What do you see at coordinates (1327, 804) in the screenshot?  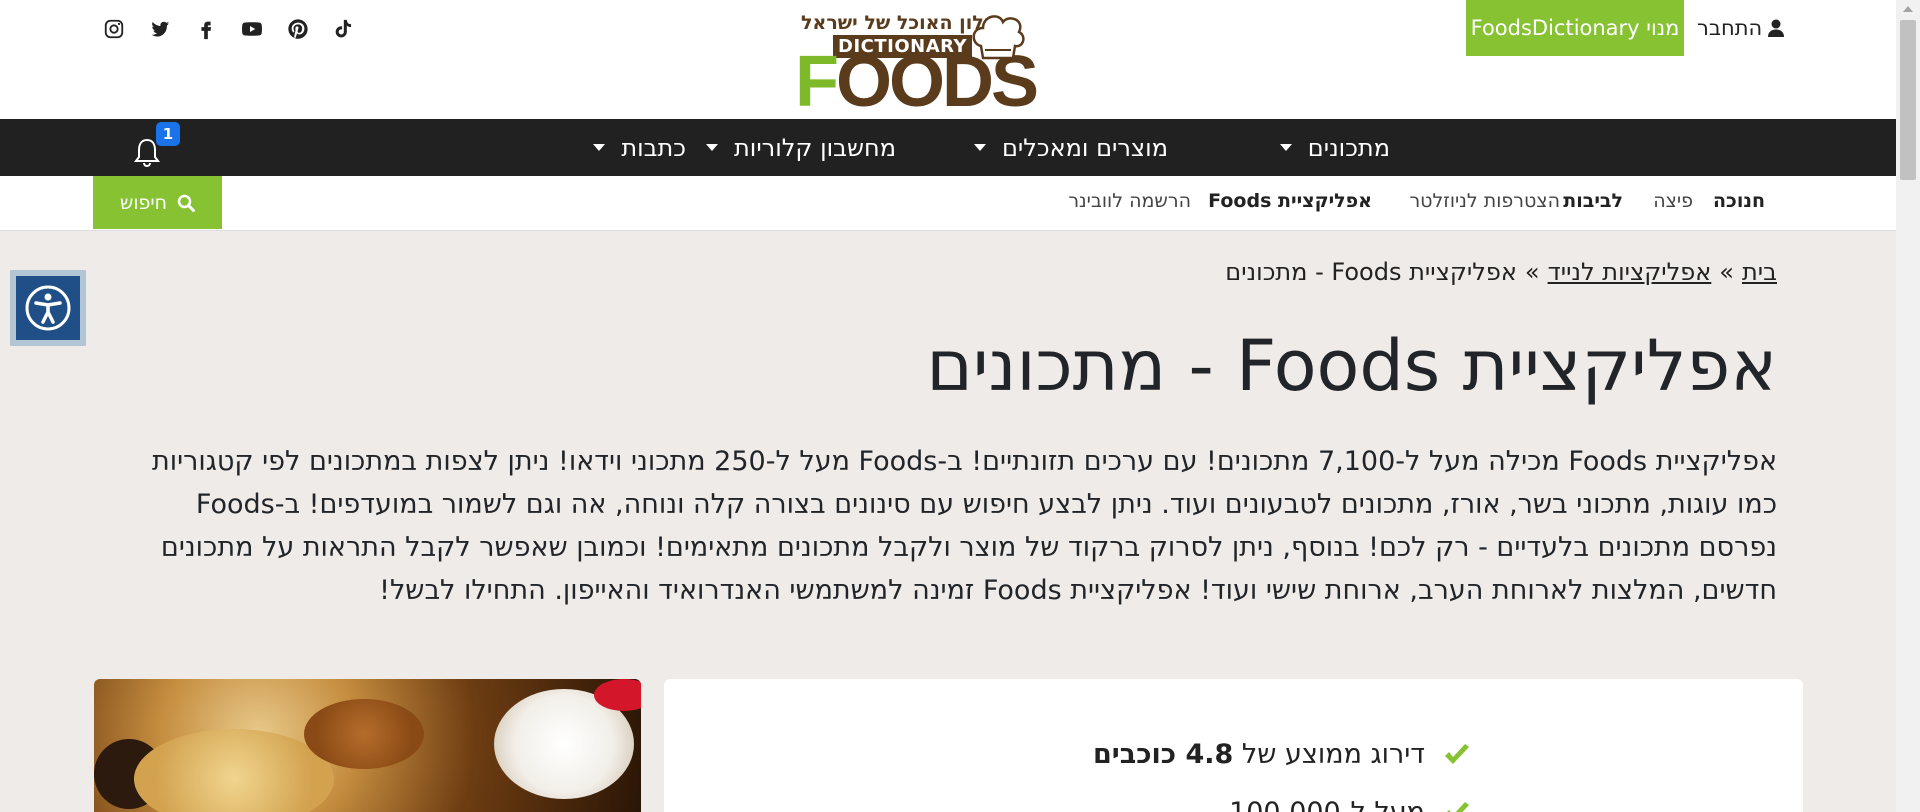 I see `feature-text: מעל ל-100,000` at bounding box center [1327, 804].